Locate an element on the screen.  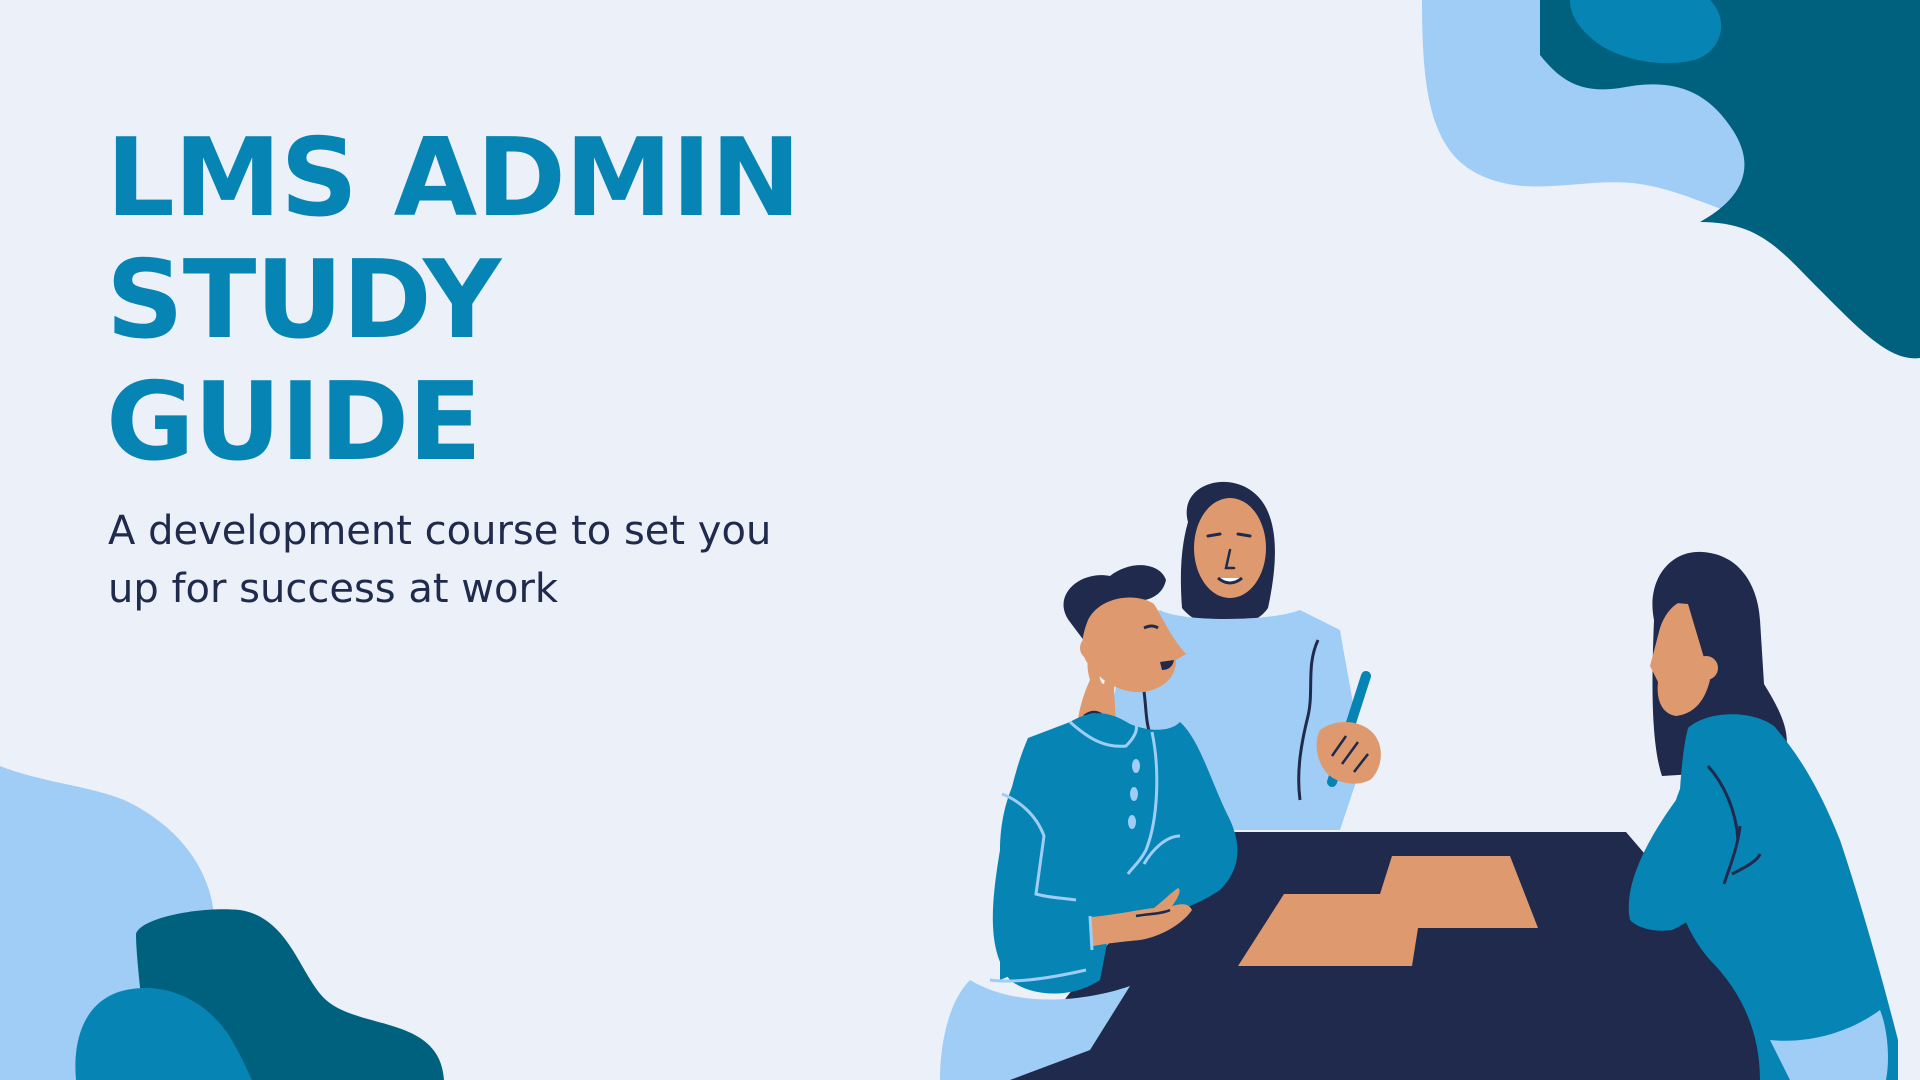
title-line-3: GUIDE is located at coordinates (294, 422).